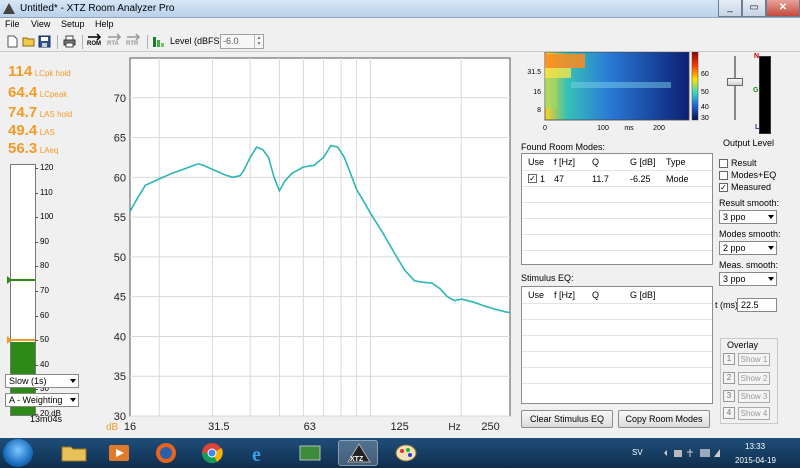  What do you see at coordinates (357, 459) in the screenshot?
I see `xtz-app-label: XTZ` at bounding box center [357, 459].